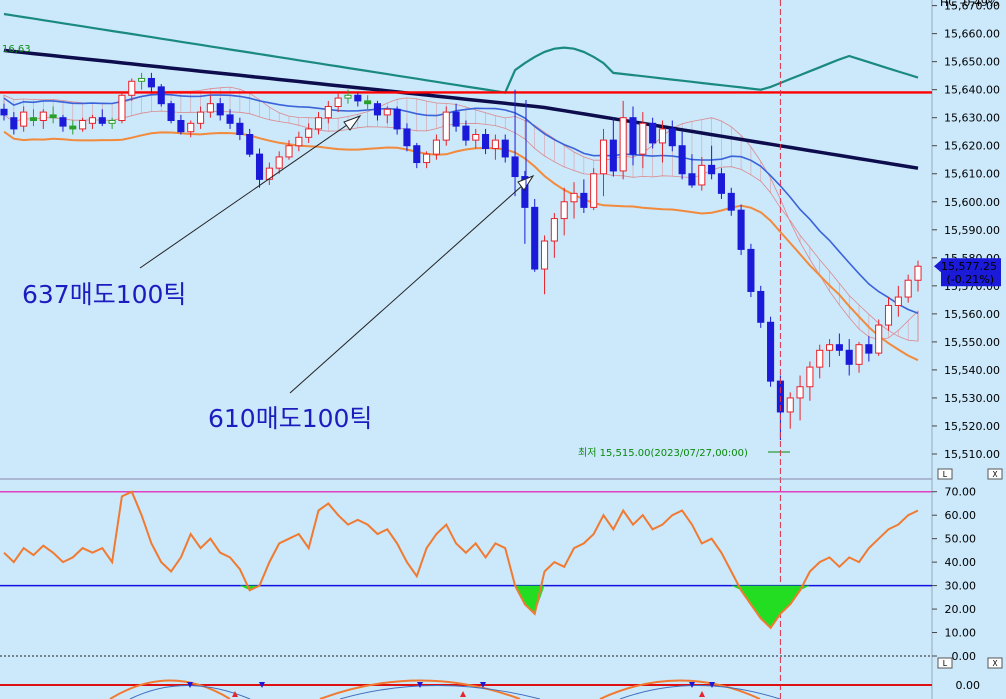 Image resolution: width=1006 pixels, height=699 pixels. I want to click on bottom-indicator-panel: 0.00, so click(490, 689).